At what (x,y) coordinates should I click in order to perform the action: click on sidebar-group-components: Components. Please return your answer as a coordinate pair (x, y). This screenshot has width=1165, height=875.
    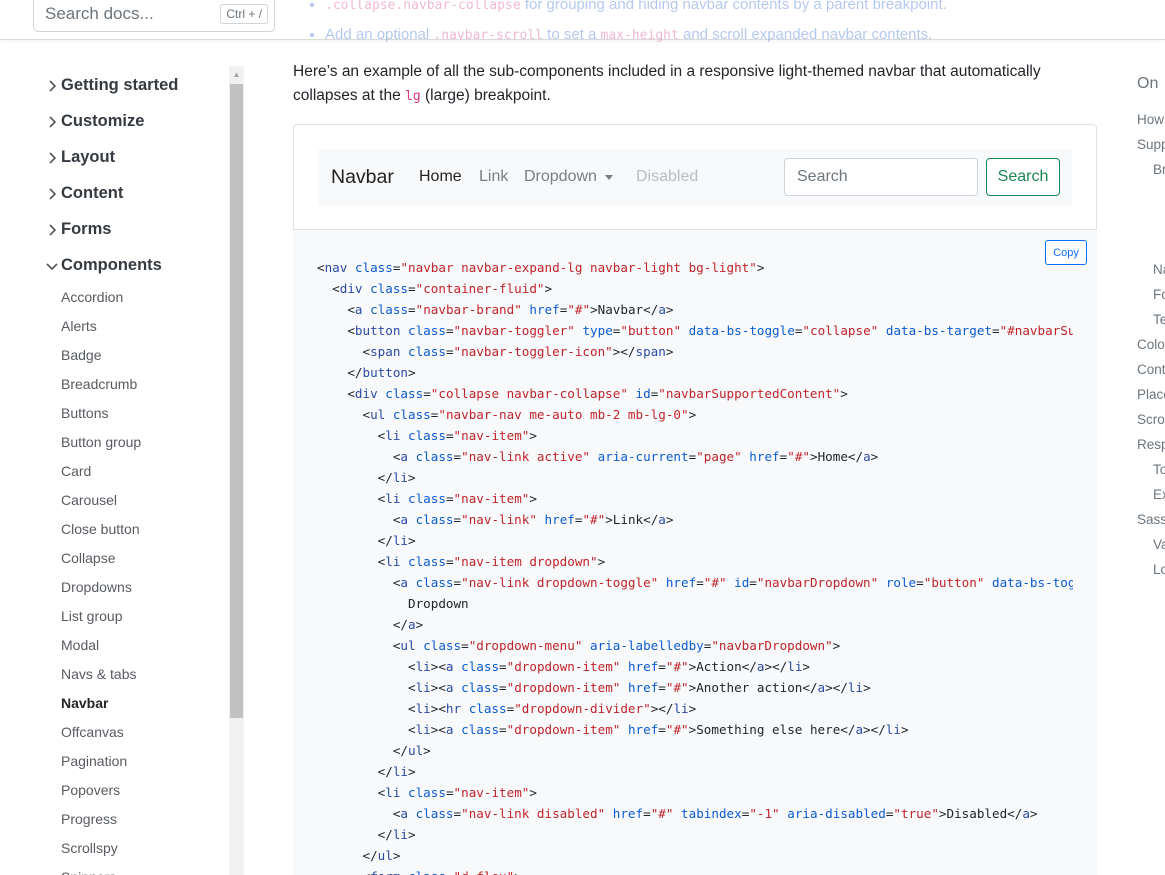
    Looking at the image, I should click on (103, 265).